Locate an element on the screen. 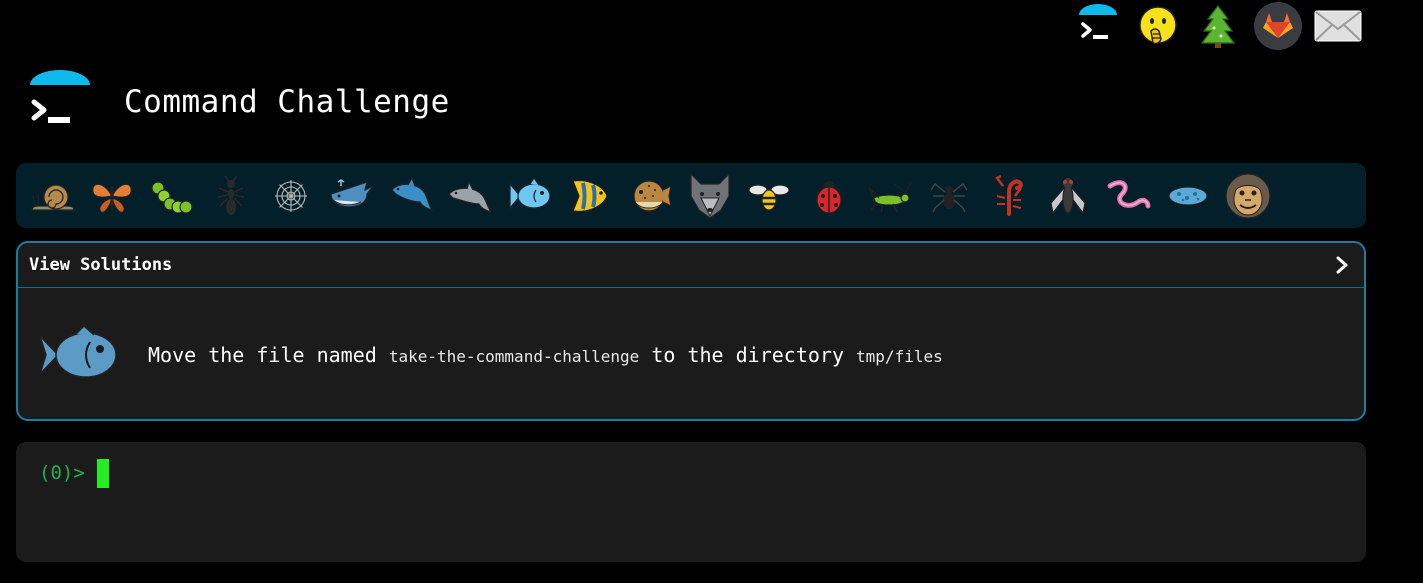 The image size is (1423, 583). challenge-snail is located at coordinates (52, 196).